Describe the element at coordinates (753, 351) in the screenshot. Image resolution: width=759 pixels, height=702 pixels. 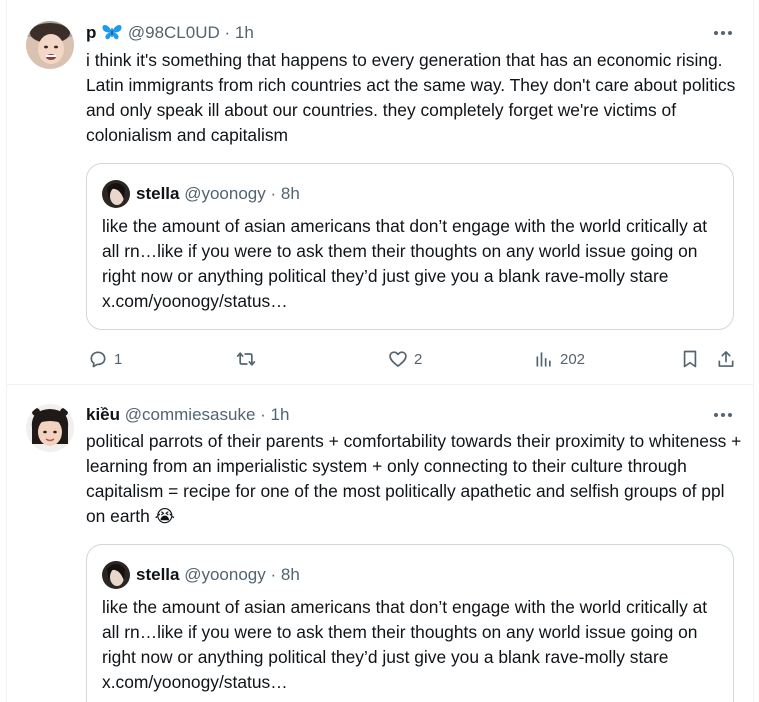
I see `timeline-right-border` at that location.